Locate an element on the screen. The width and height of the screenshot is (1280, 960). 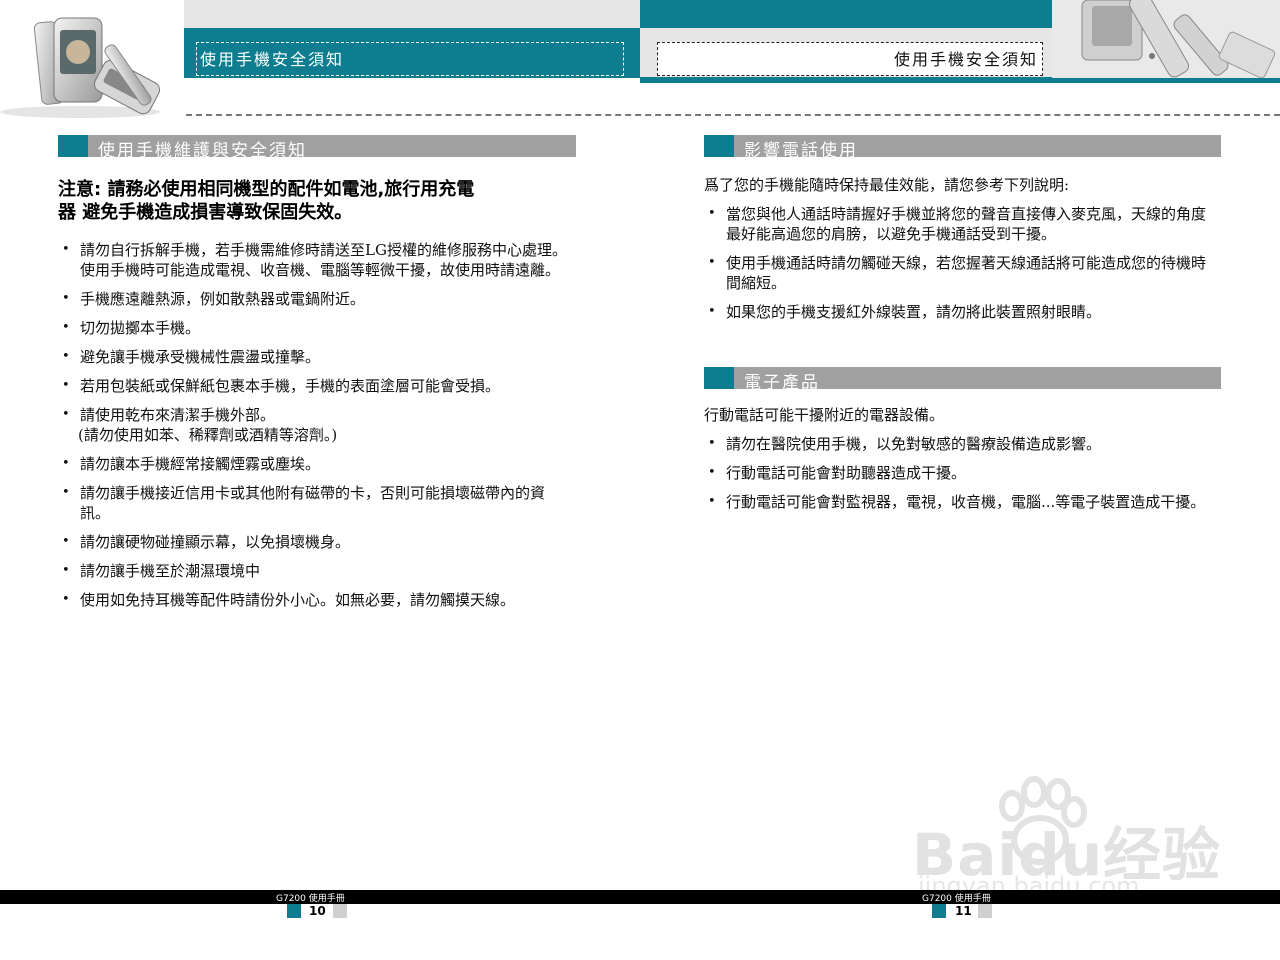
list-item: 請使用乾布來清潔手機外部。 (請勿使用如苯、稀釋劑或酒精等溶劑。) is located at coordinates (316, 425).